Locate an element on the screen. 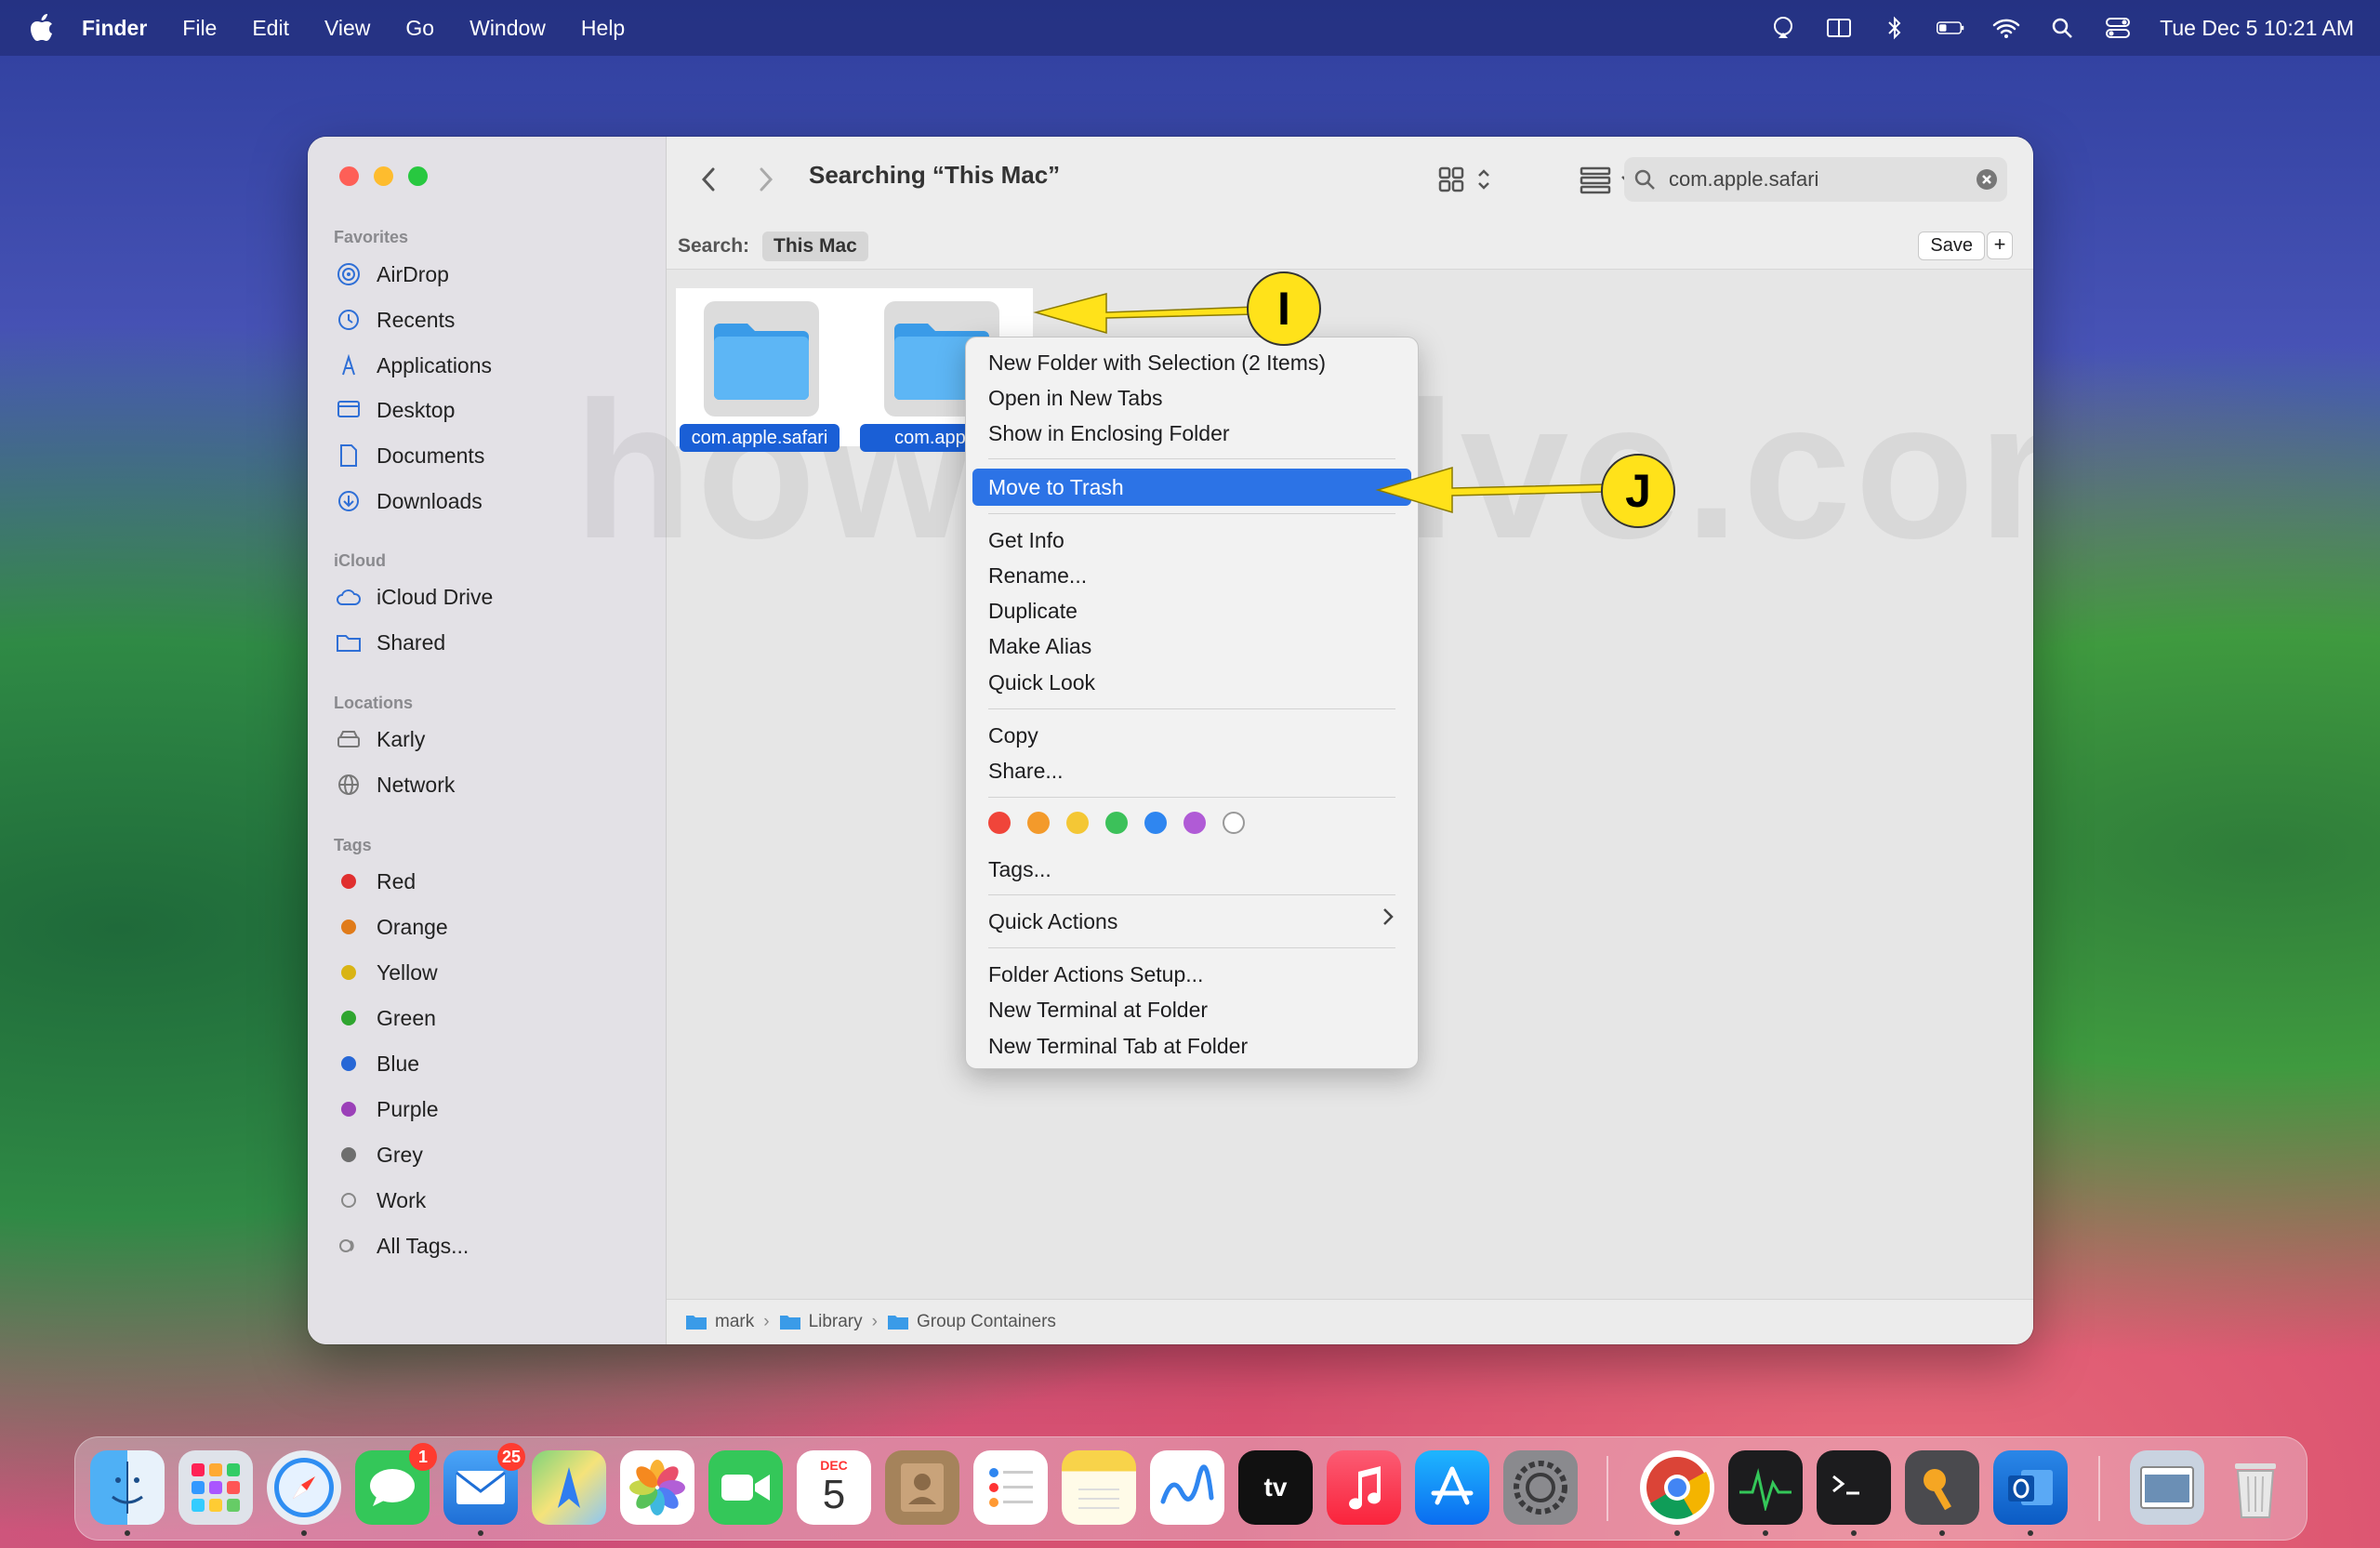 The image size is (2380, 1548). contacts-app-icon is located at coordinates (922, 1487).